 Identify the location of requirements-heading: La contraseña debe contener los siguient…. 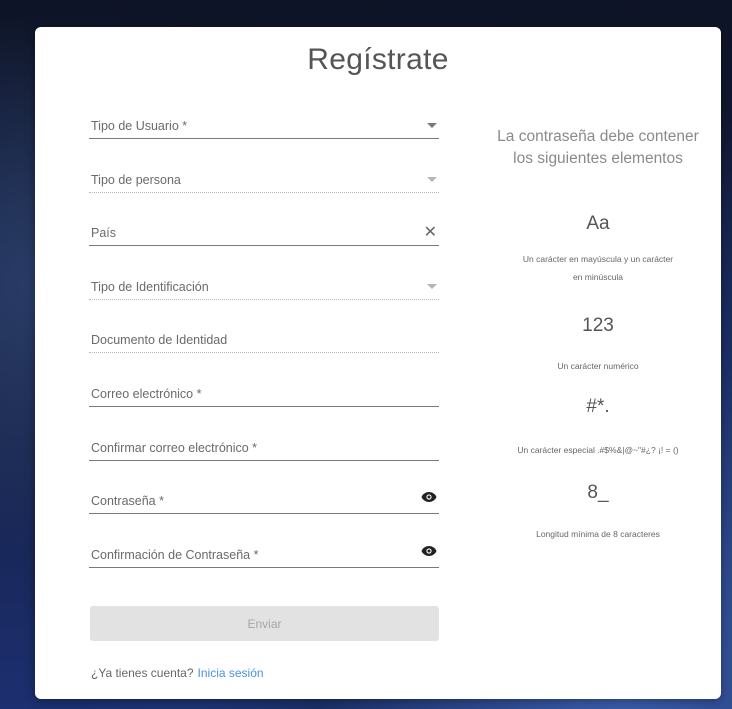
(598, 148).